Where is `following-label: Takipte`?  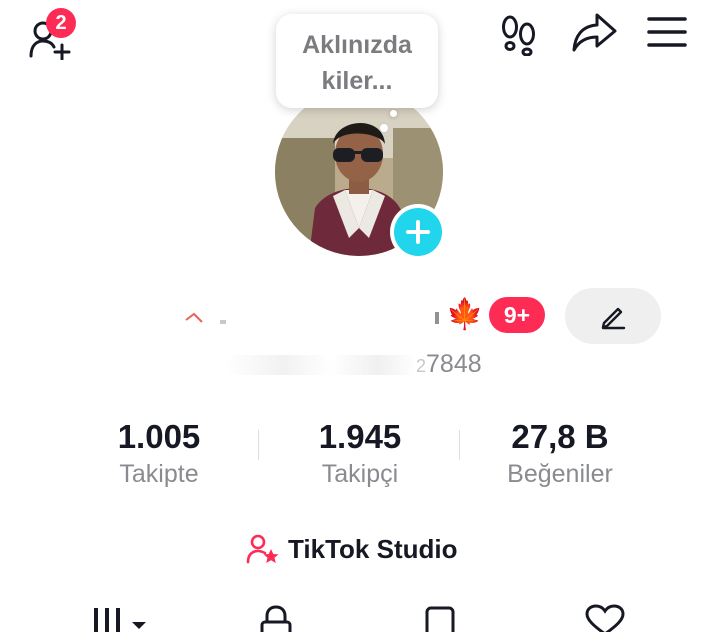
following-label: Takipte is located at coordinates (159, 474).